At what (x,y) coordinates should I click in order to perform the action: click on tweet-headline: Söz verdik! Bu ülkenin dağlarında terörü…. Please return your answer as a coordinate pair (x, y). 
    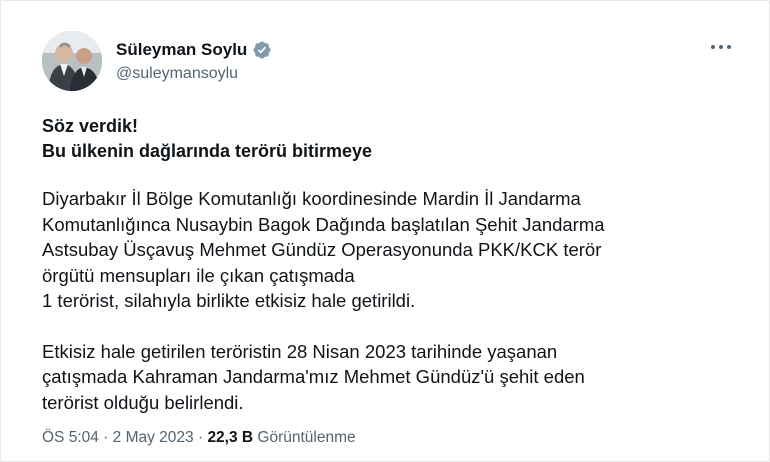
    Looking at the image, I should click on (392, 139).